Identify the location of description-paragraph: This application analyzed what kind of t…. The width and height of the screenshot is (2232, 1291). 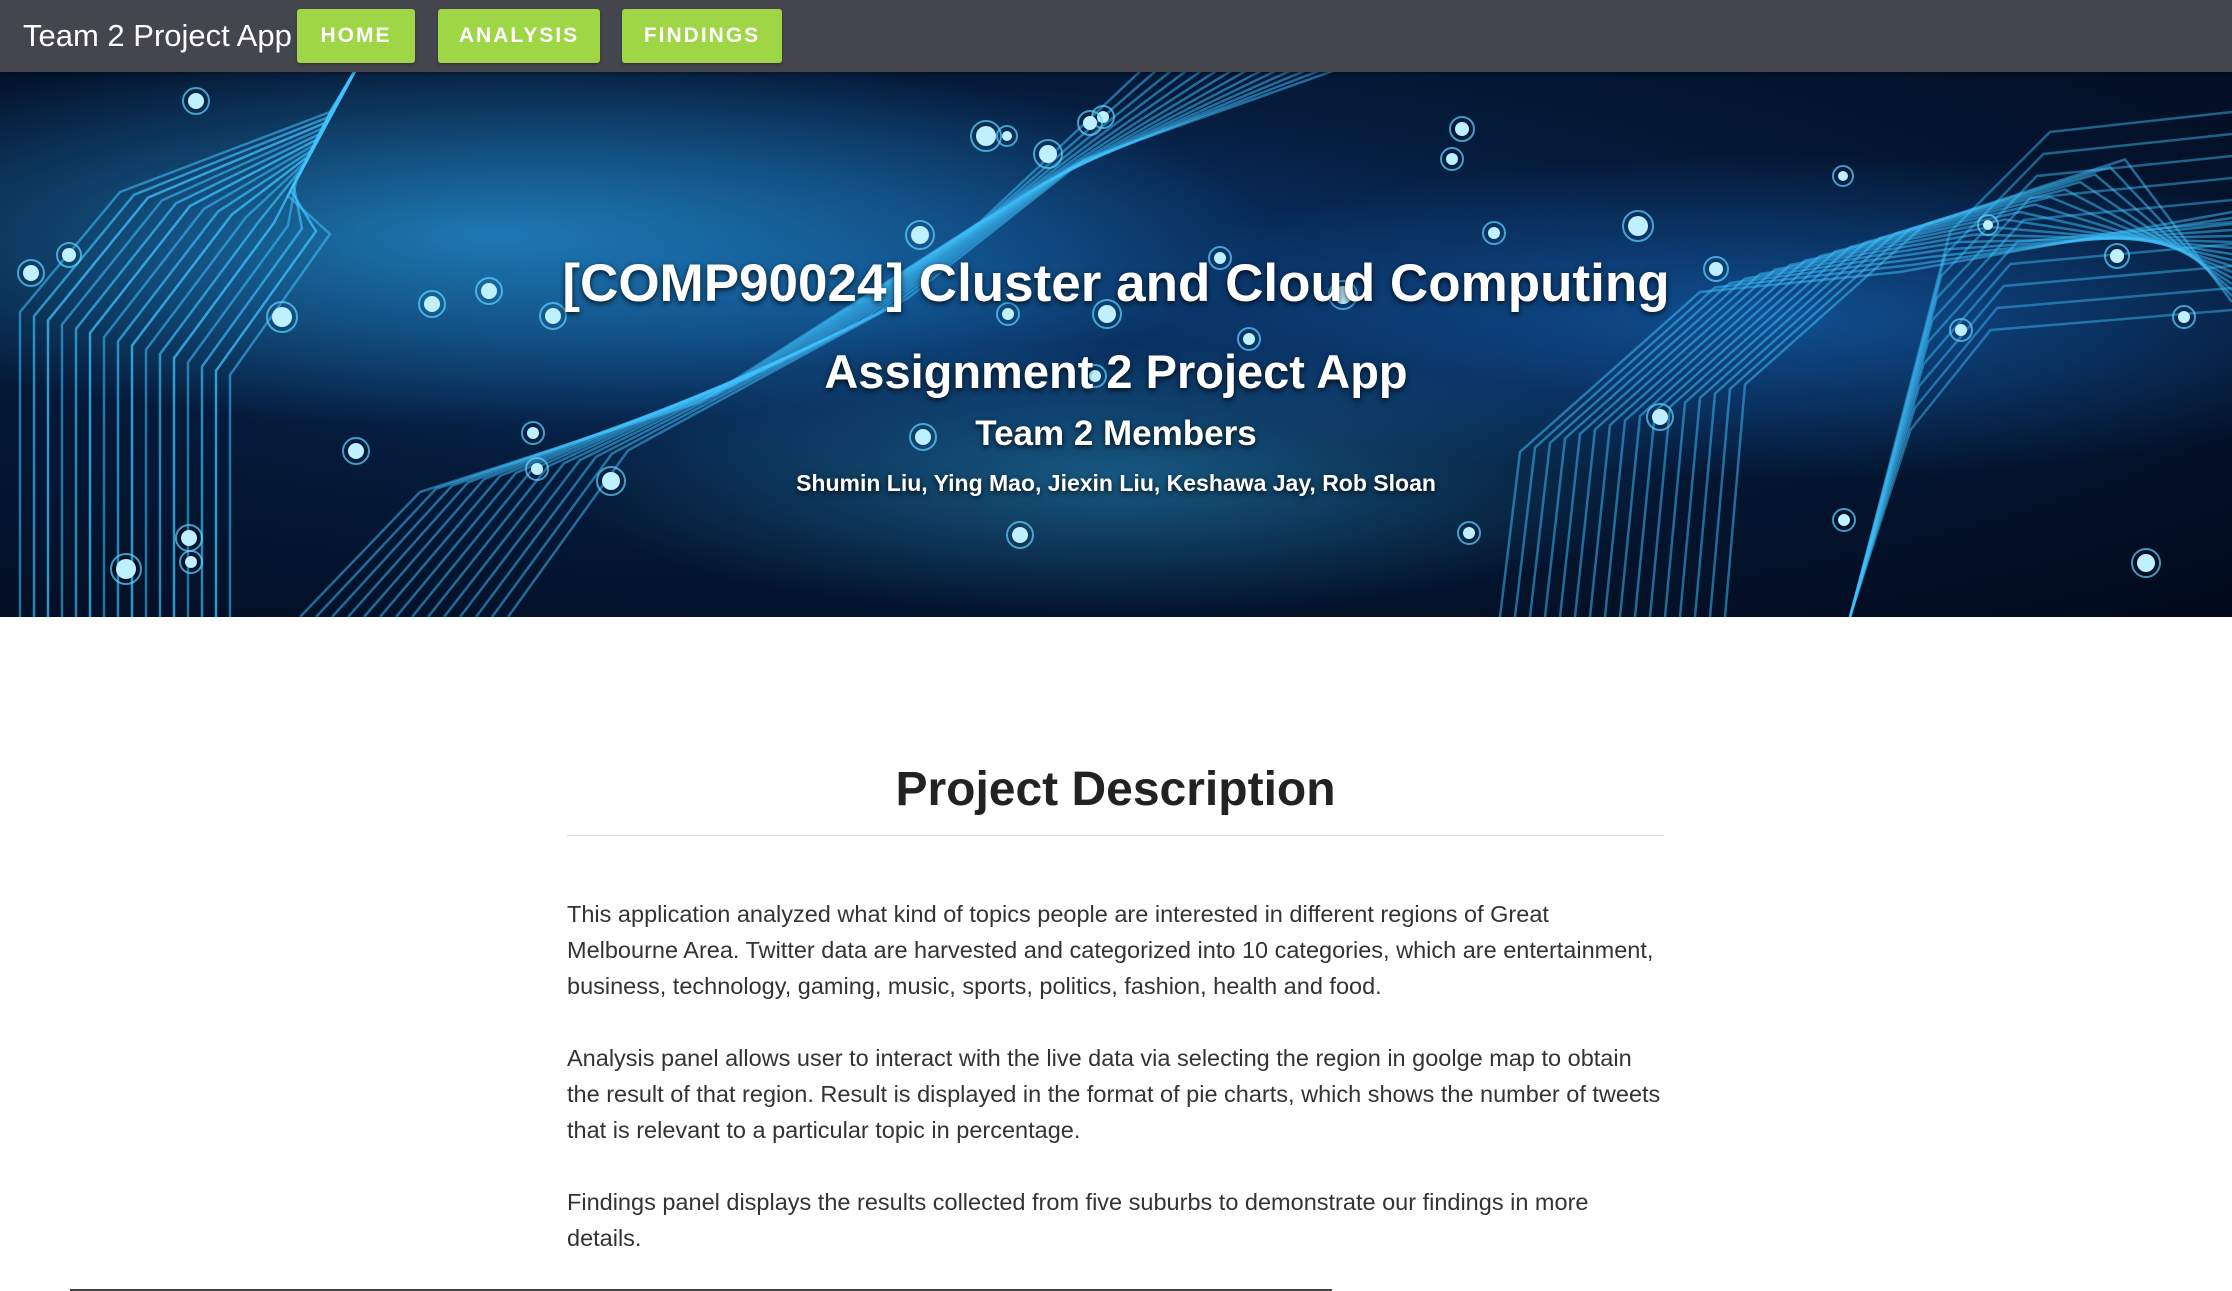
(1110, 950).